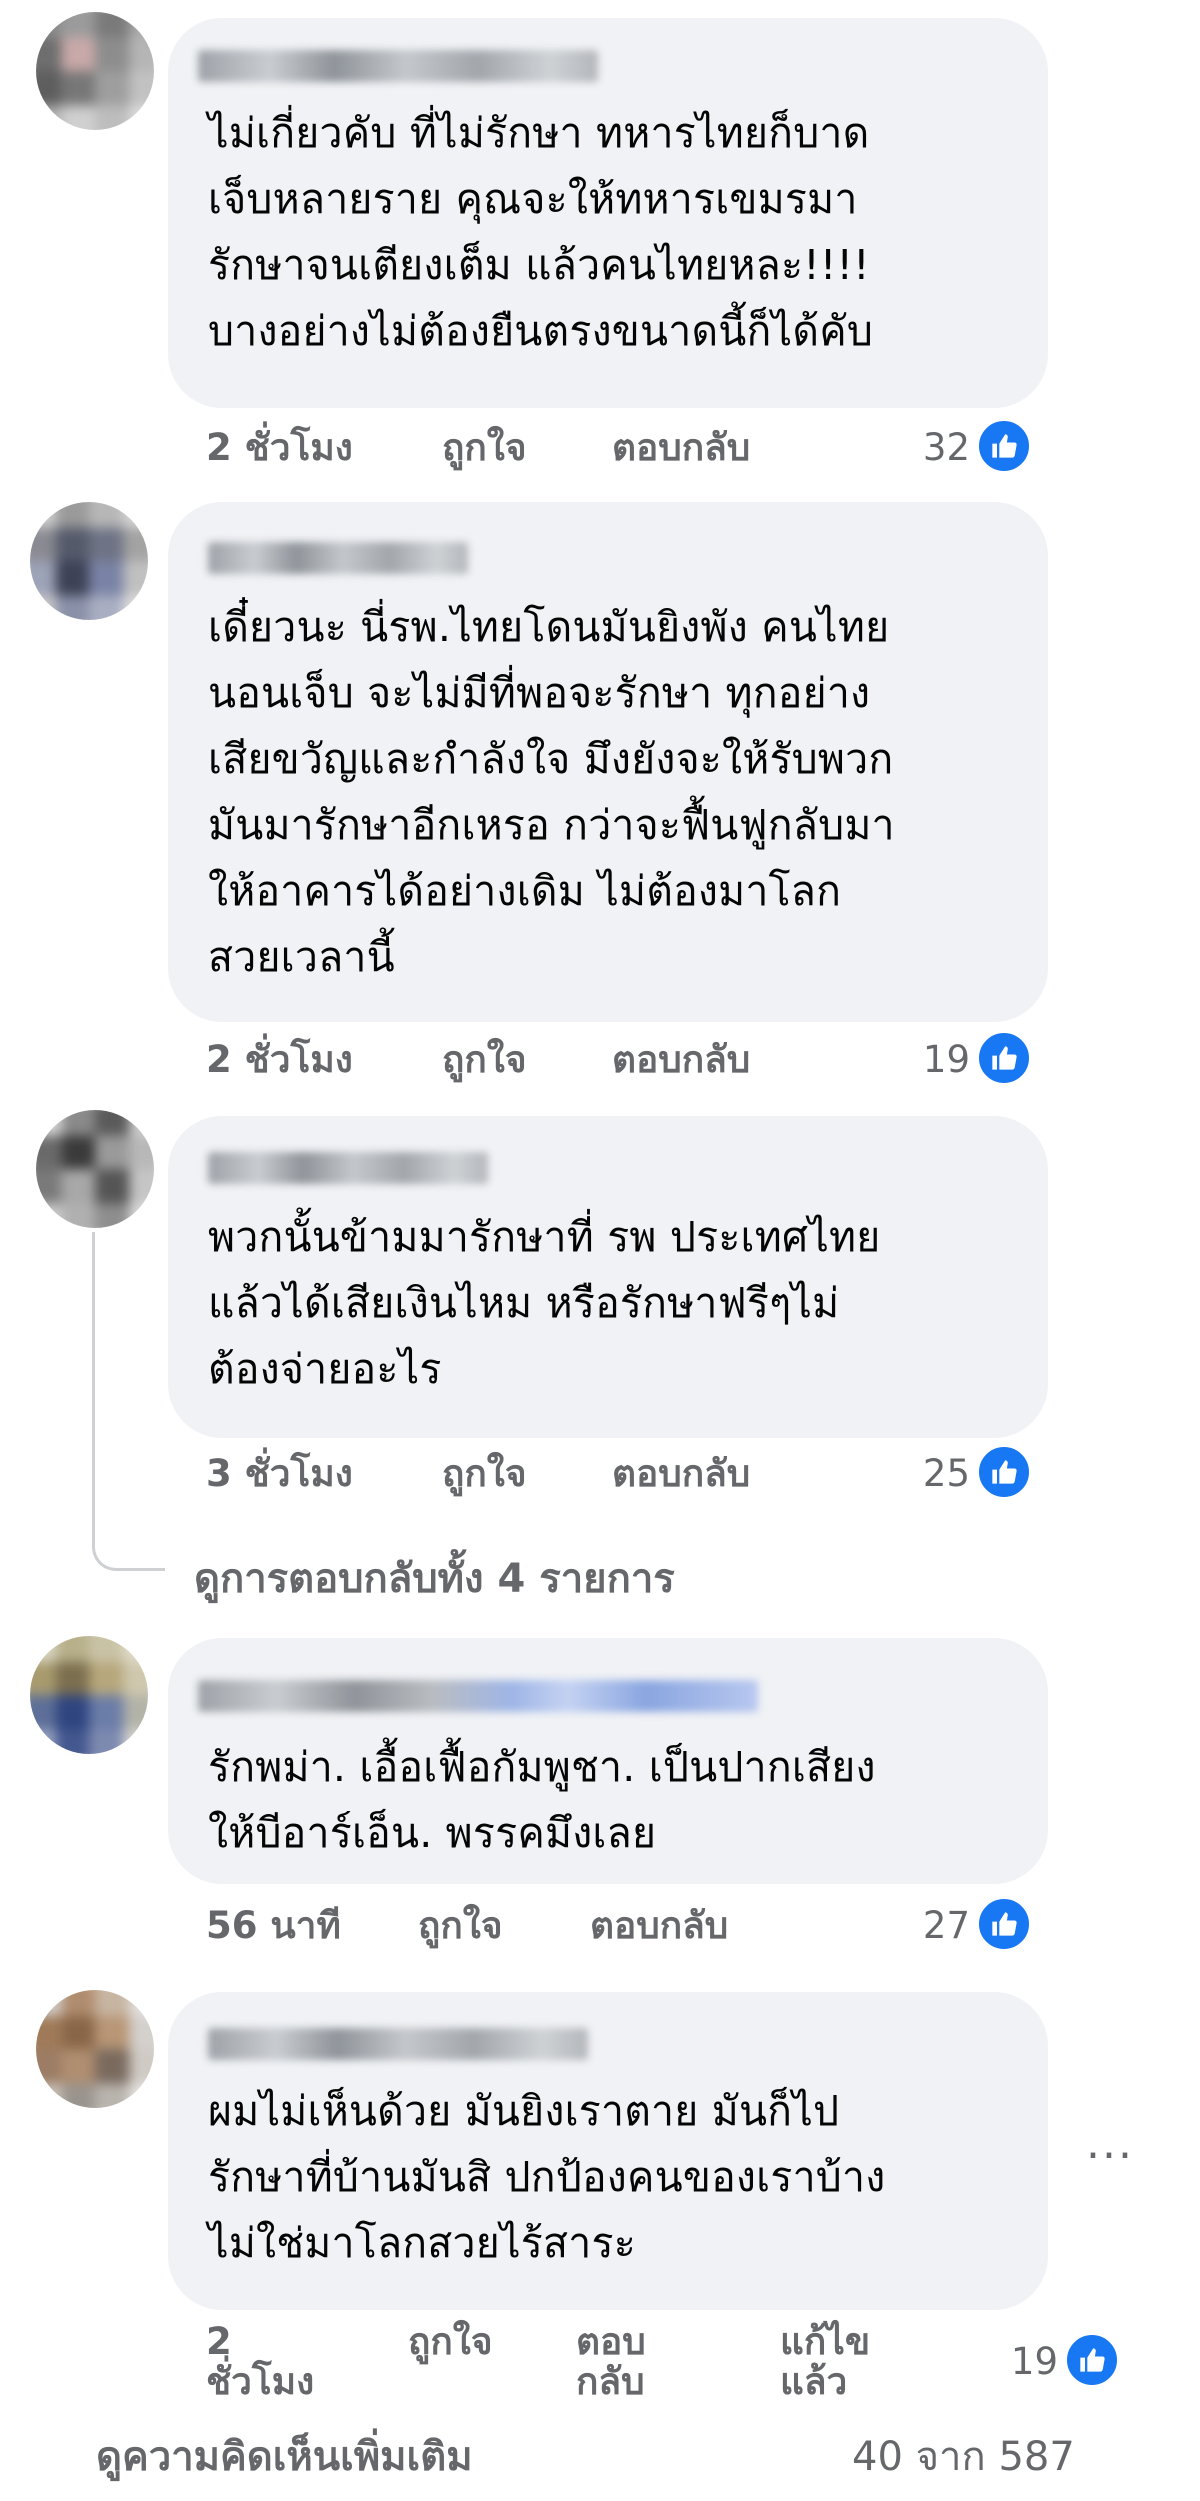  Describe the element at coordinates (434, 1578) in the screenshot. I see `view-replies-link: ดูการตอบกลับทั้ง 4 รายการ` at that location.